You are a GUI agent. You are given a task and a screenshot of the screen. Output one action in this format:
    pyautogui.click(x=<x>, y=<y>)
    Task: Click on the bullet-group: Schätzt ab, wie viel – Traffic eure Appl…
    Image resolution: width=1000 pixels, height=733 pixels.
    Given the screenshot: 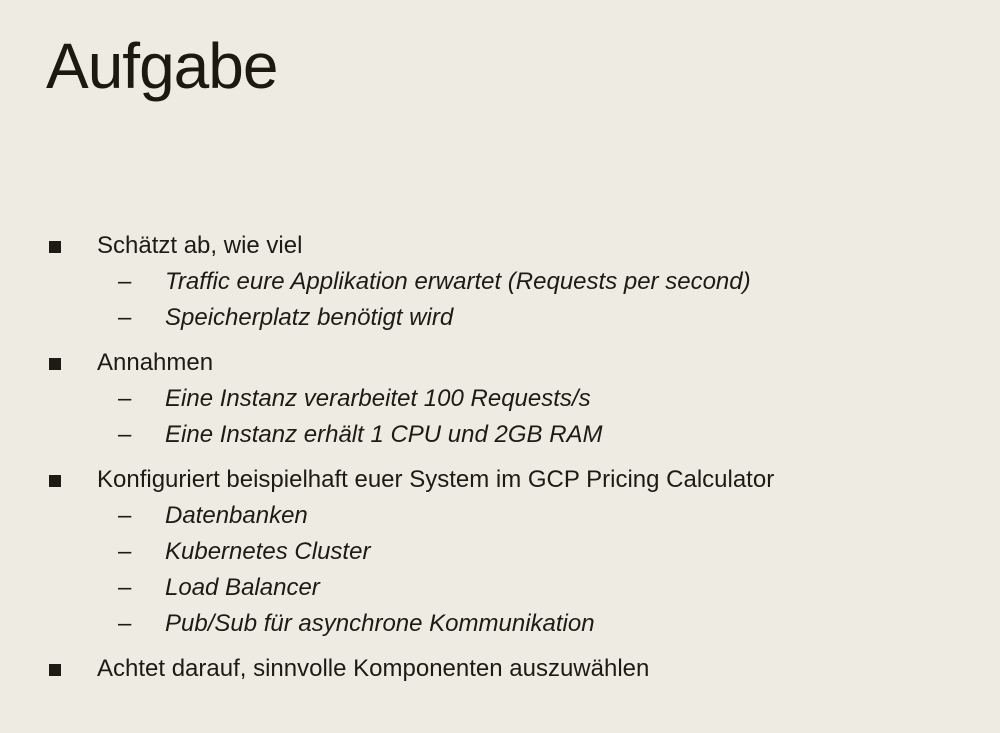 What is the action you would take?
    pyautogui.click(x=500, y=282)
    